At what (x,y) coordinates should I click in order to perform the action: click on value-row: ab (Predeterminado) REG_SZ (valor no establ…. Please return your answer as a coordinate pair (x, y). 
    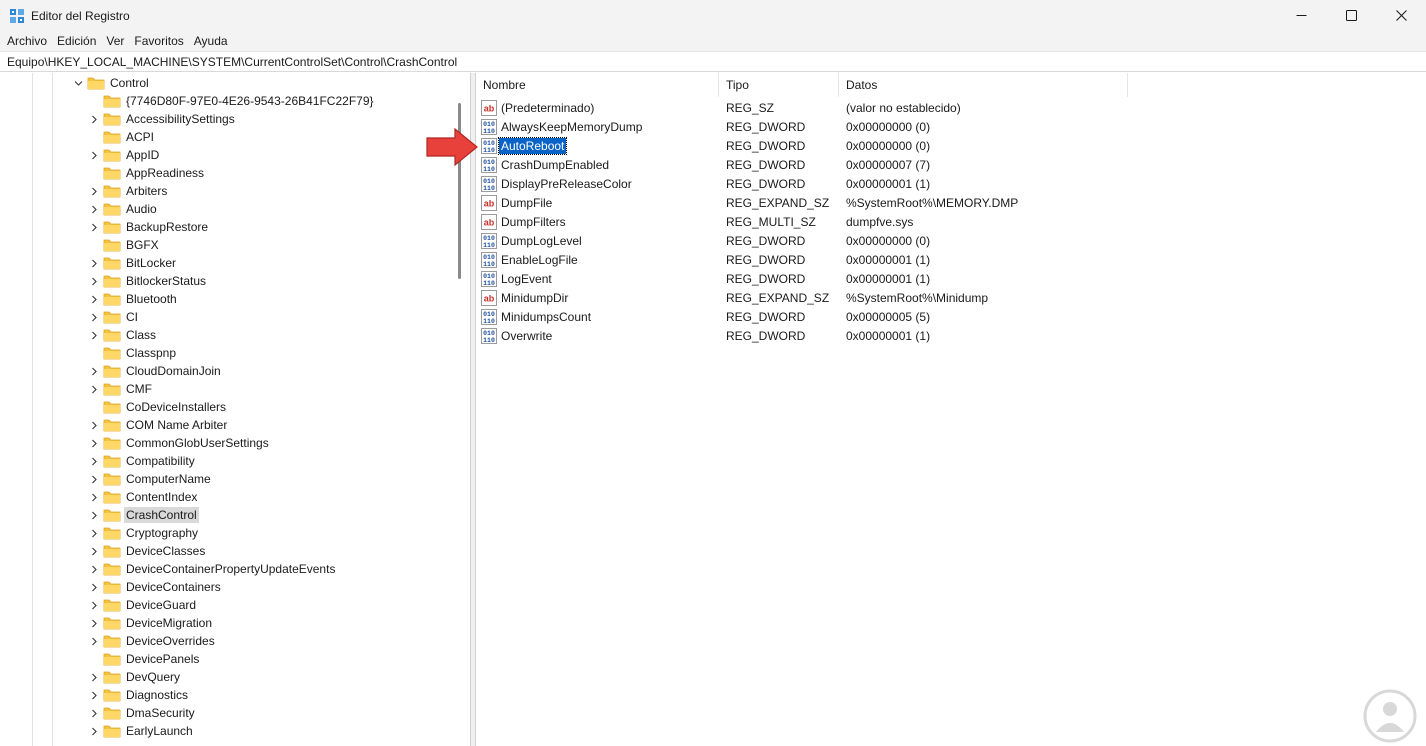
    Looking at the image, I should click on (802, 107).